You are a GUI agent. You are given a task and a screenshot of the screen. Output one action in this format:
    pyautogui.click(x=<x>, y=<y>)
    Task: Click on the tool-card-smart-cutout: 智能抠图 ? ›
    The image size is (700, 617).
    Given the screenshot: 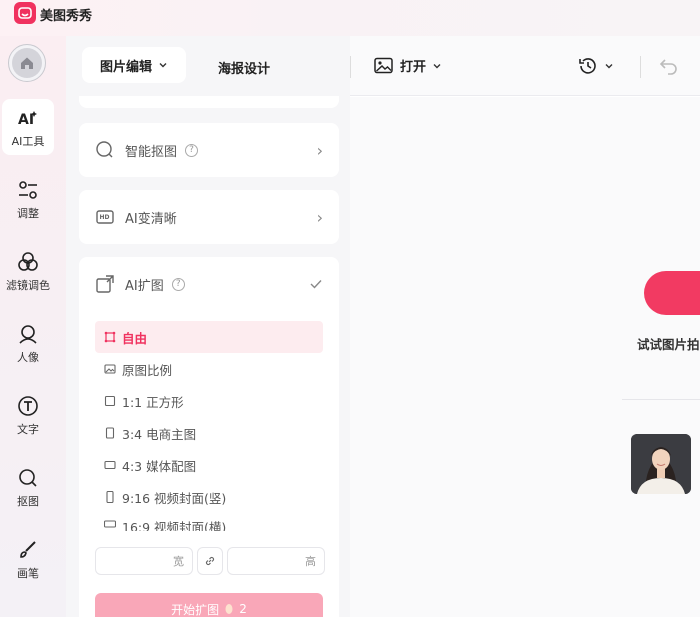 What is the action you would take?
    pyautogui.click(x=209, y=150)
    